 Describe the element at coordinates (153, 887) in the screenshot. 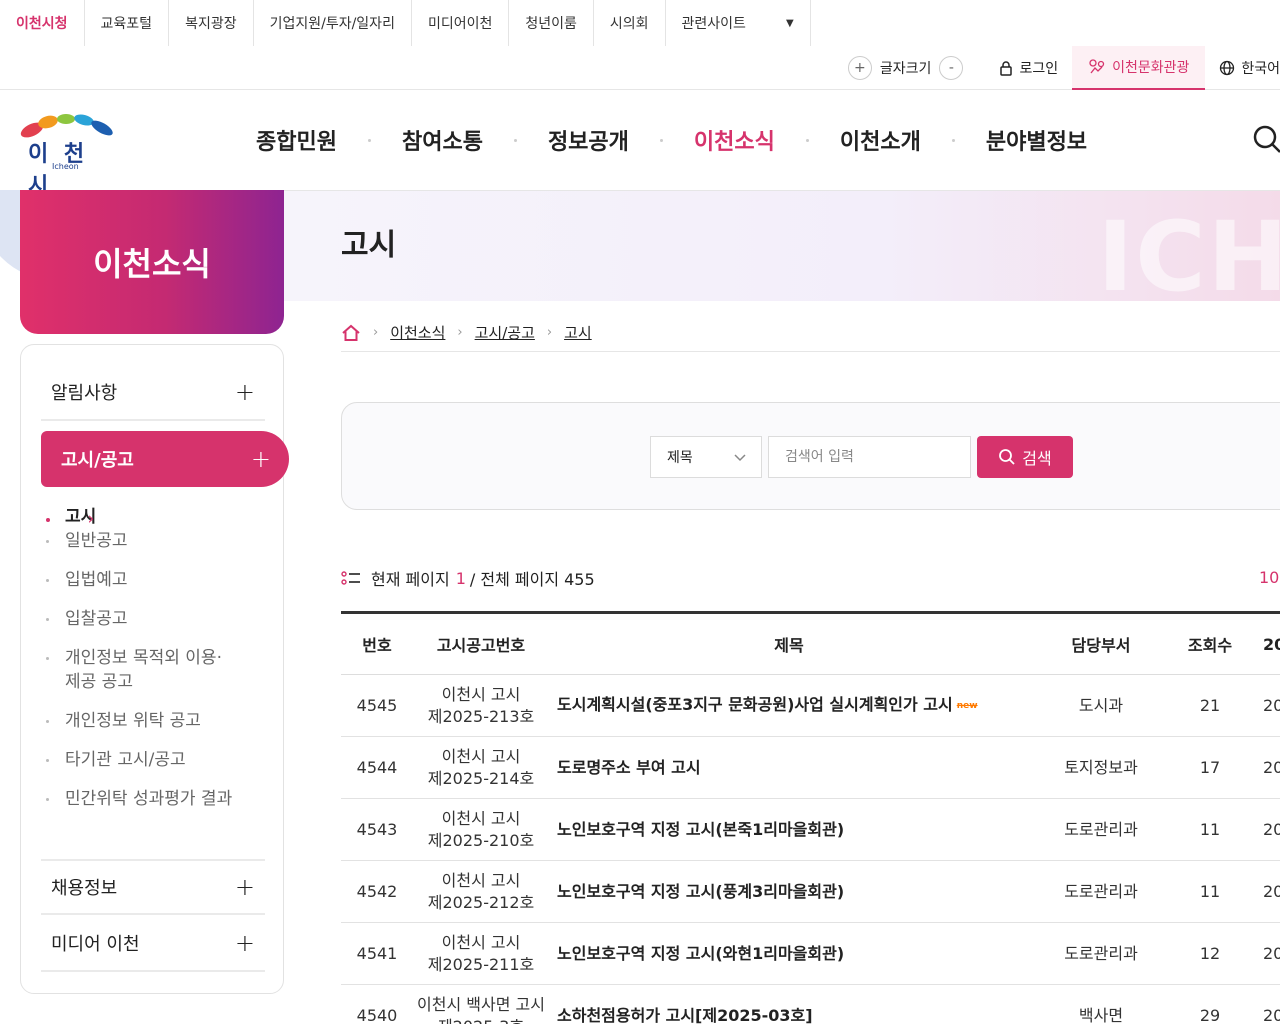

I see `sidebar-item-jobs: 채용정보 +` at that location.